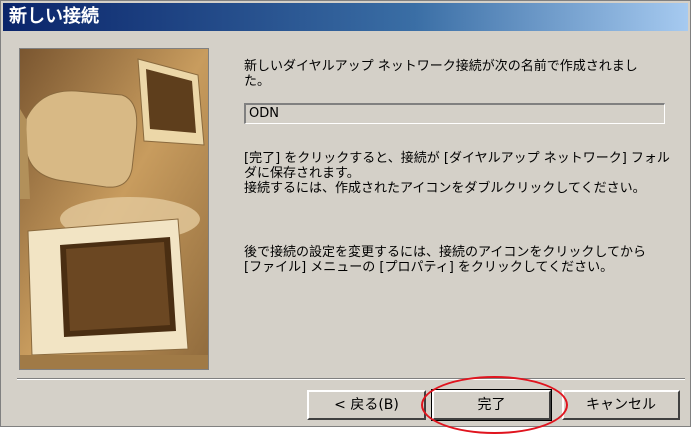 This screenshot has width=691, height=434. Describe the element at coordinates (621, 405) in the screenshot. I see `cancel-button: キャンセル` at that location.